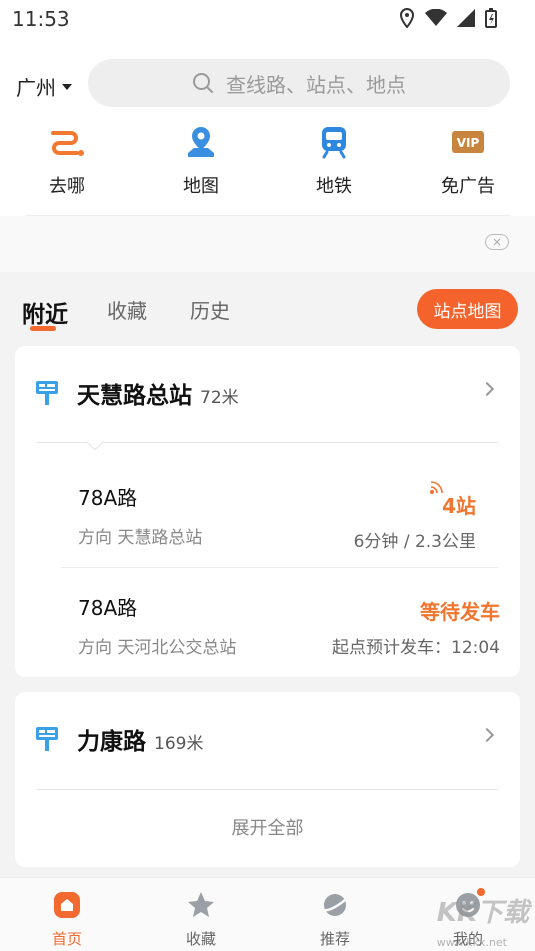  Describe the element at coordinates (43, 328) in the screenshot. I see `tab-indicator` at that location.